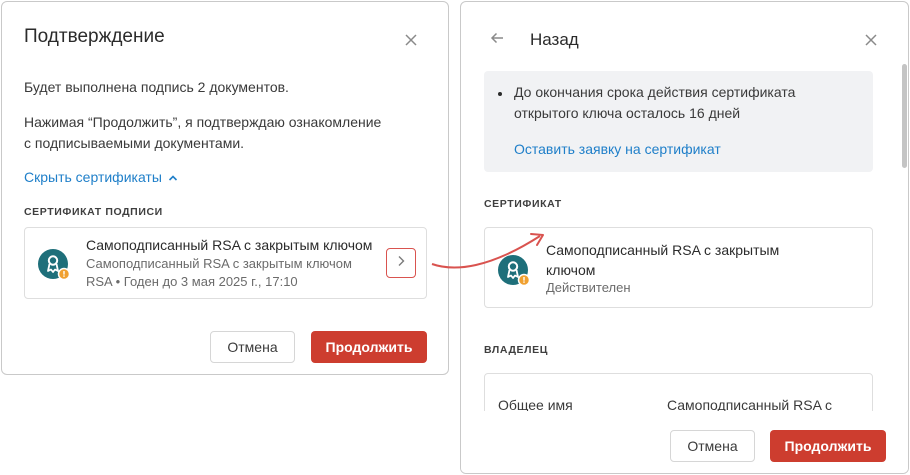  I want to click on chevron-right-icon, so click(401, 263).